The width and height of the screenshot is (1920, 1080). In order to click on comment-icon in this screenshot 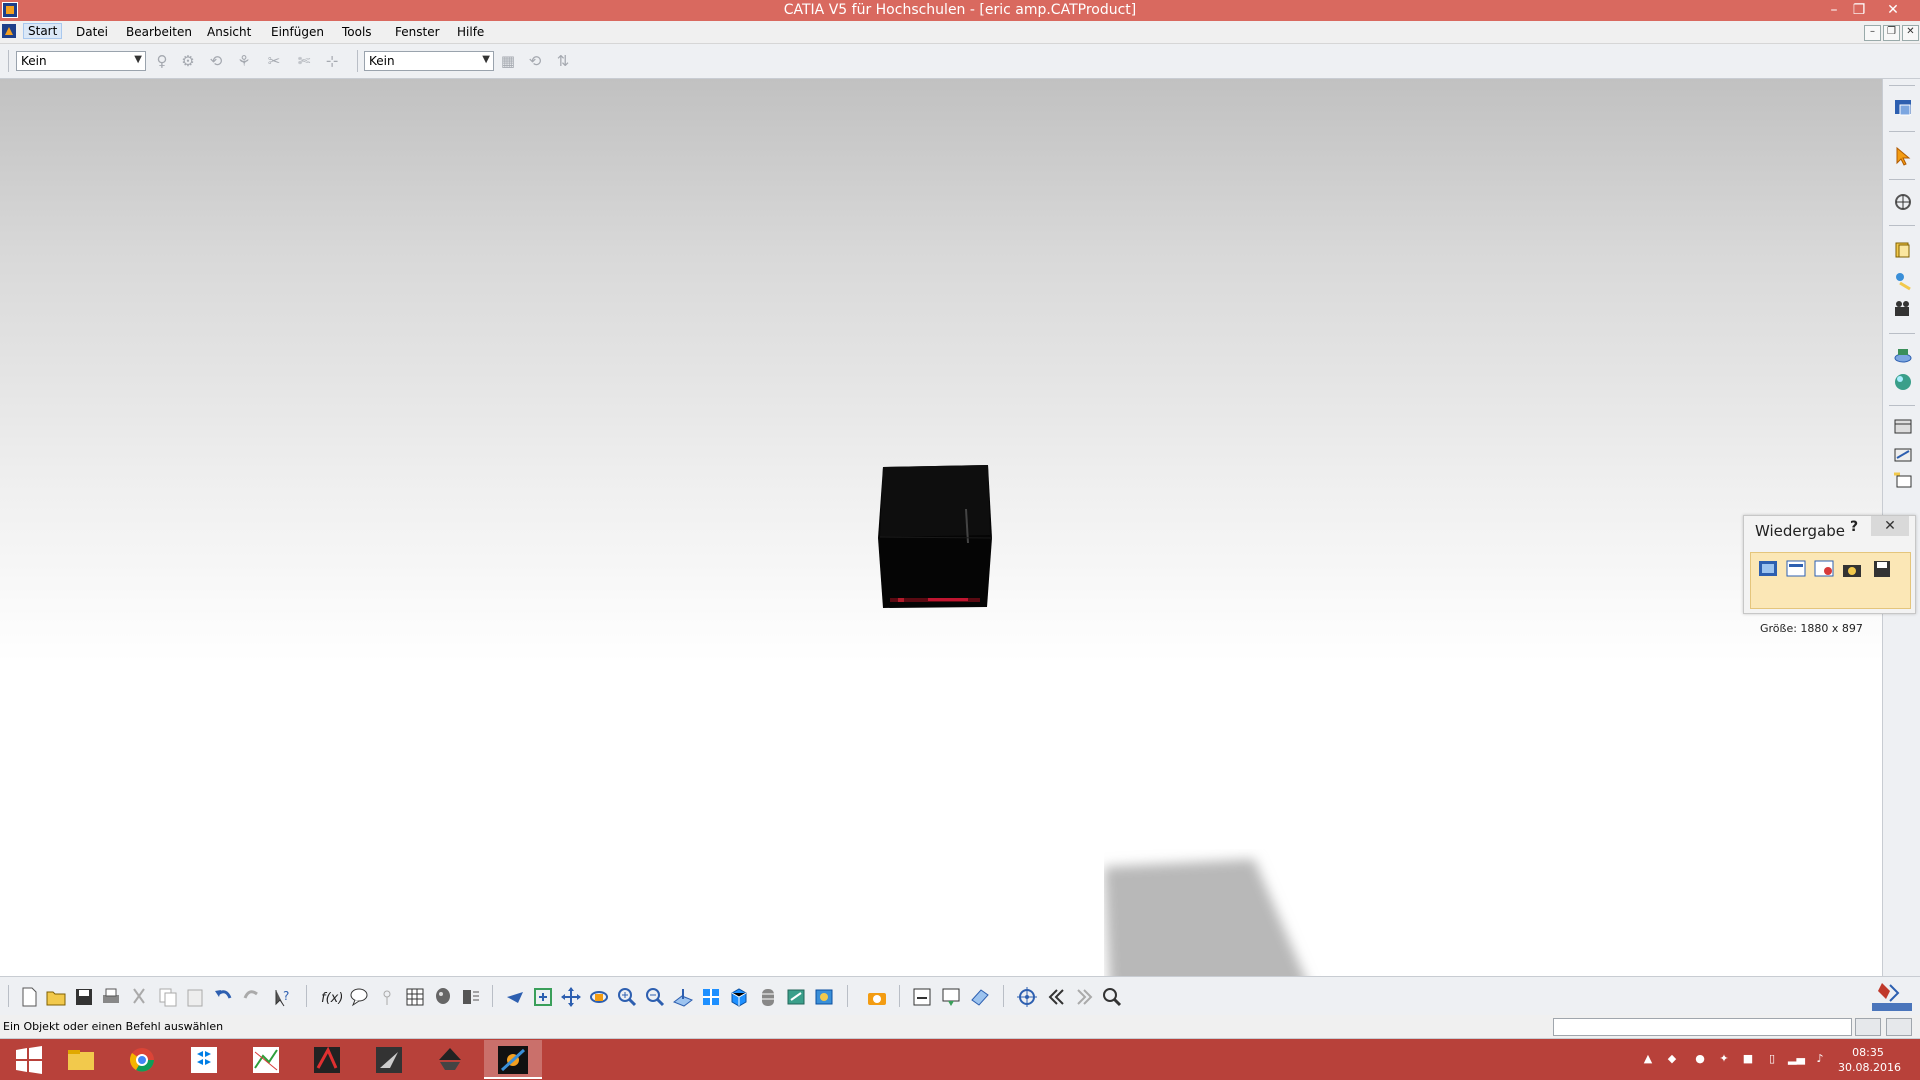, I will do `click(359, 997)`.